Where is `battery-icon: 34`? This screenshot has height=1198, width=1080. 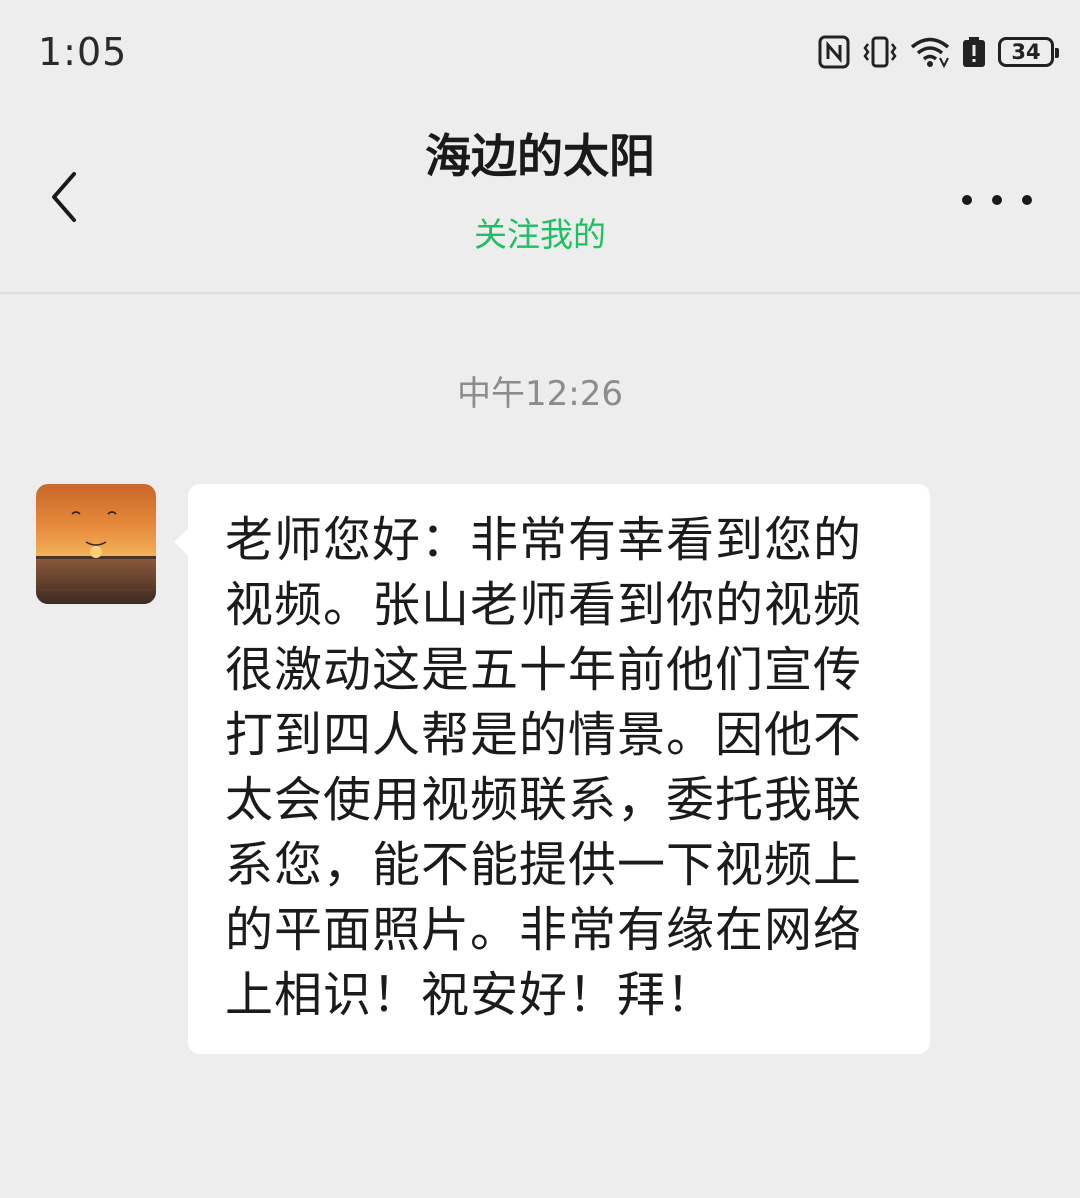 battery-icon: 34 is located at coordinates (1028, 52).